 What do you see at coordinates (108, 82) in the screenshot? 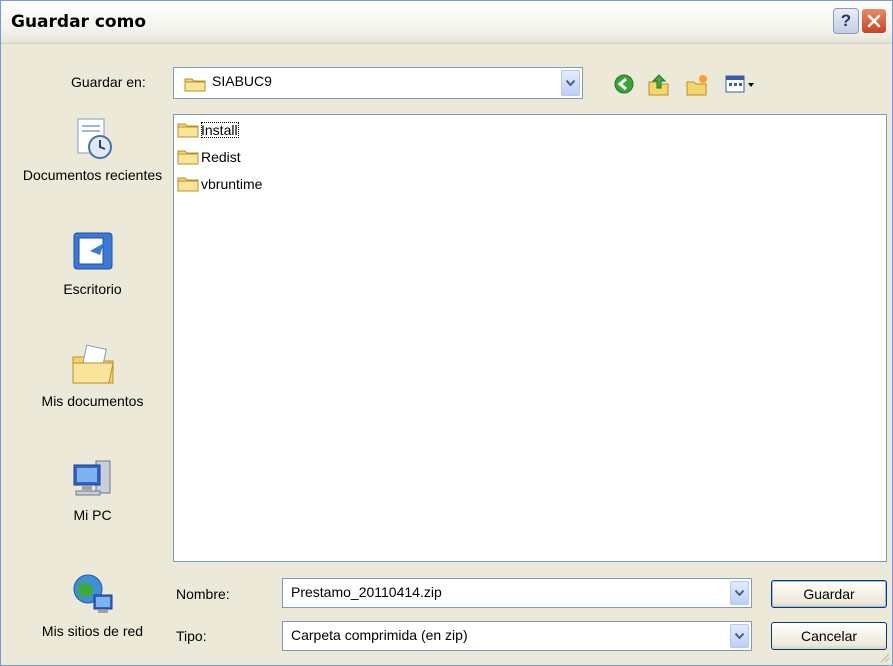
I see `save-in-label: Guardar en:` at bounding box center [108, 82].